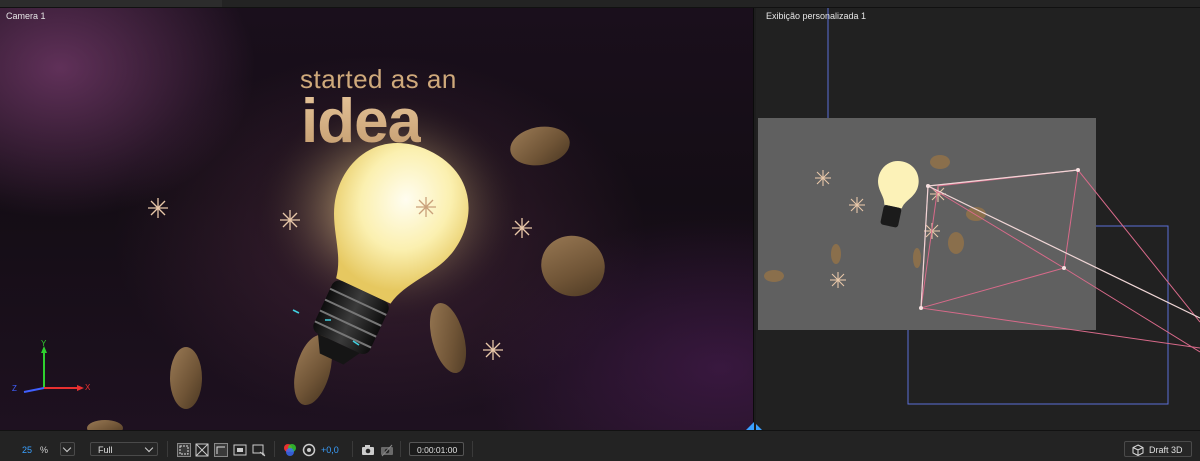 The image size is (1200, 461). I want to click on active-panel-tab, so click(111, 3).